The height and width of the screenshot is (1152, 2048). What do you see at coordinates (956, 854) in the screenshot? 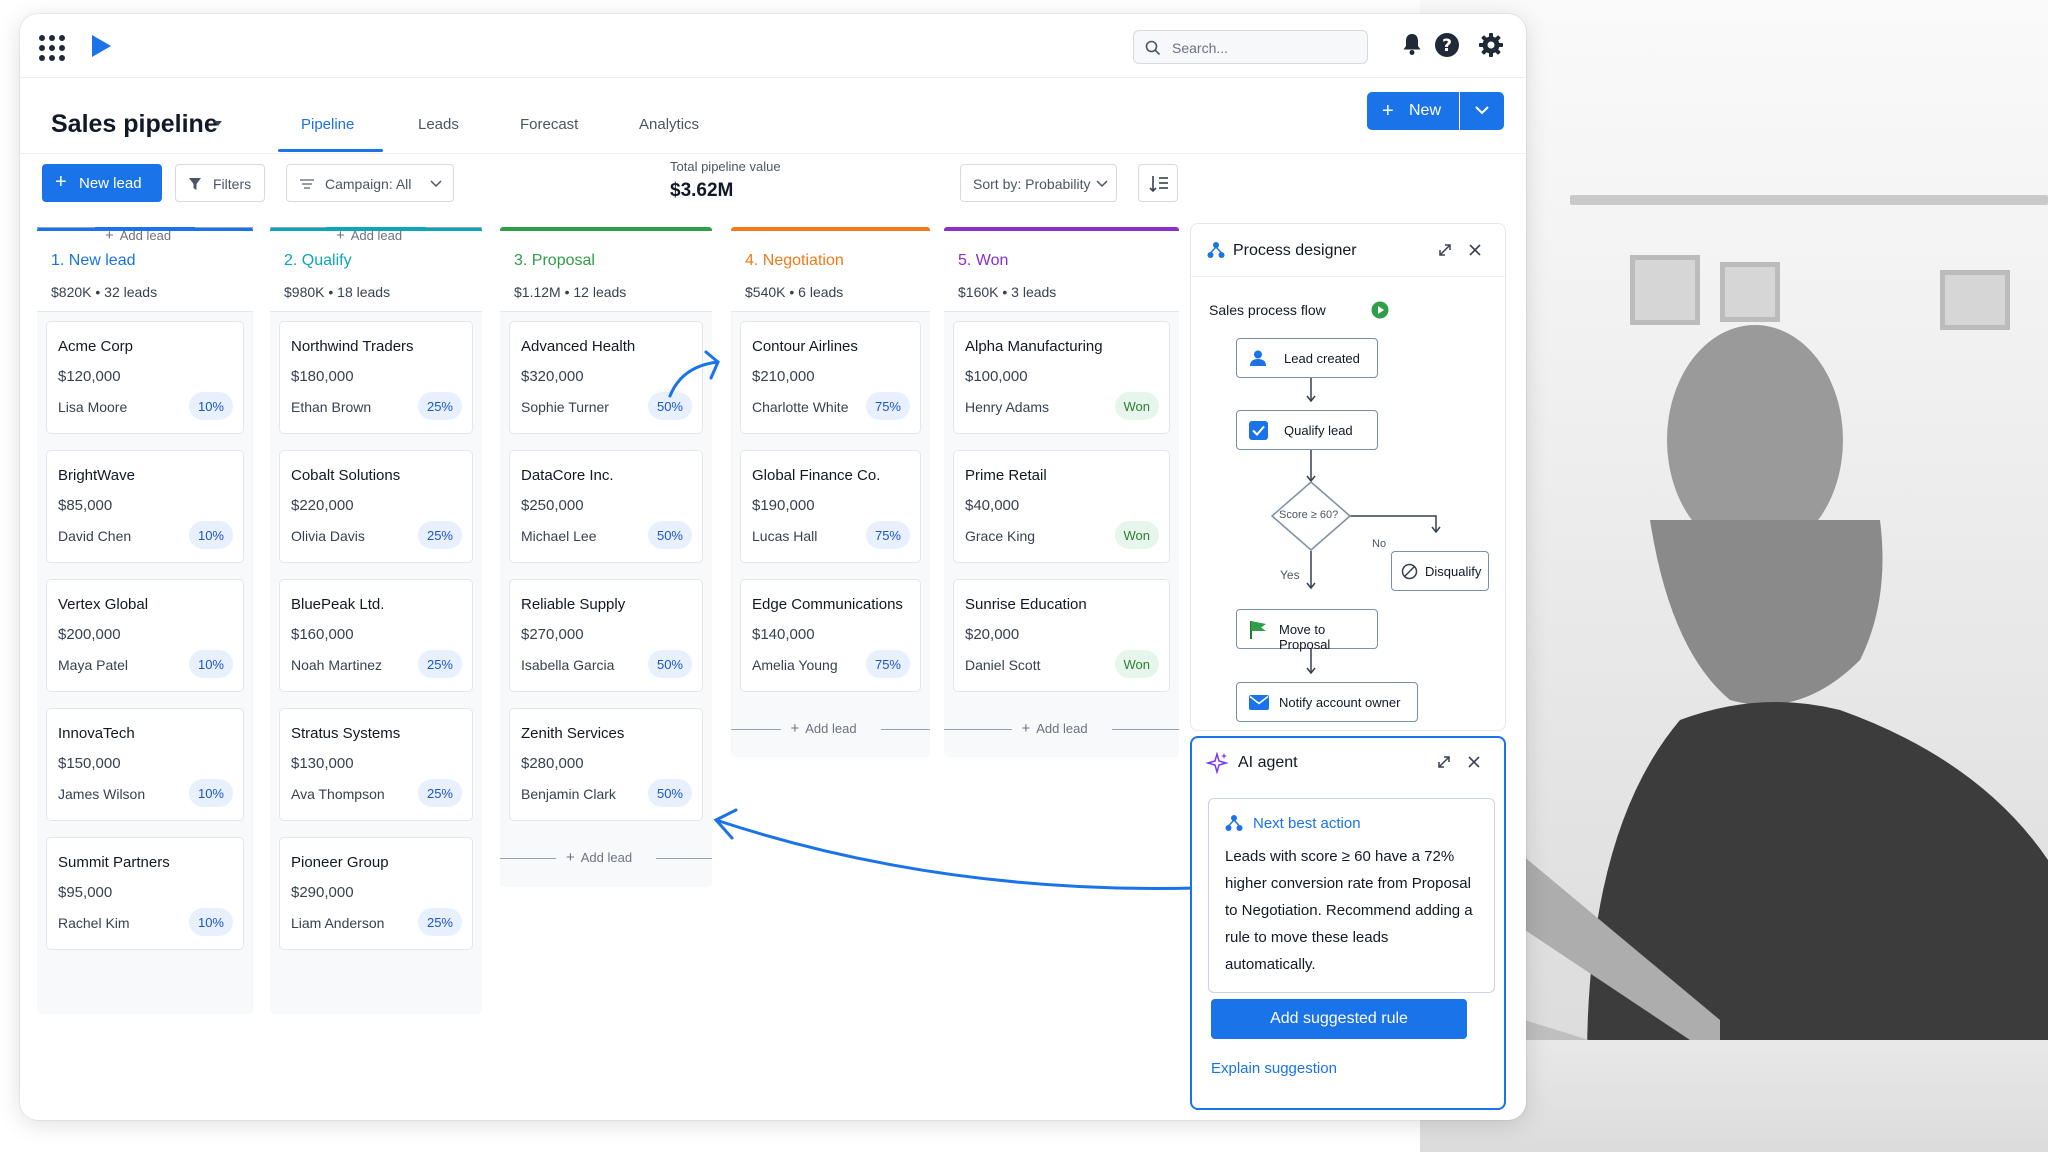
I see `arrow-curve-bottom` at bounding box center [956, 854].